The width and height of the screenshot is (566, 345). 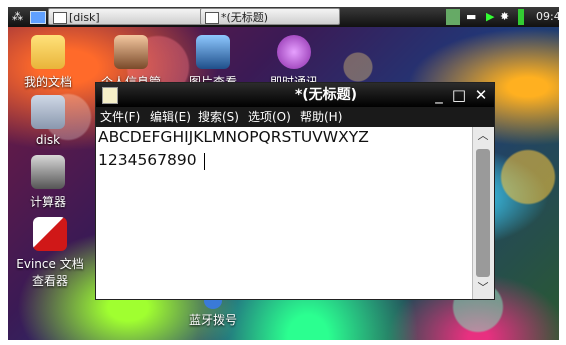 What do you see at coordinates (473, 17) in the screenshot?
I see `storage-icon: ▬` at bounding box center [473, 17].